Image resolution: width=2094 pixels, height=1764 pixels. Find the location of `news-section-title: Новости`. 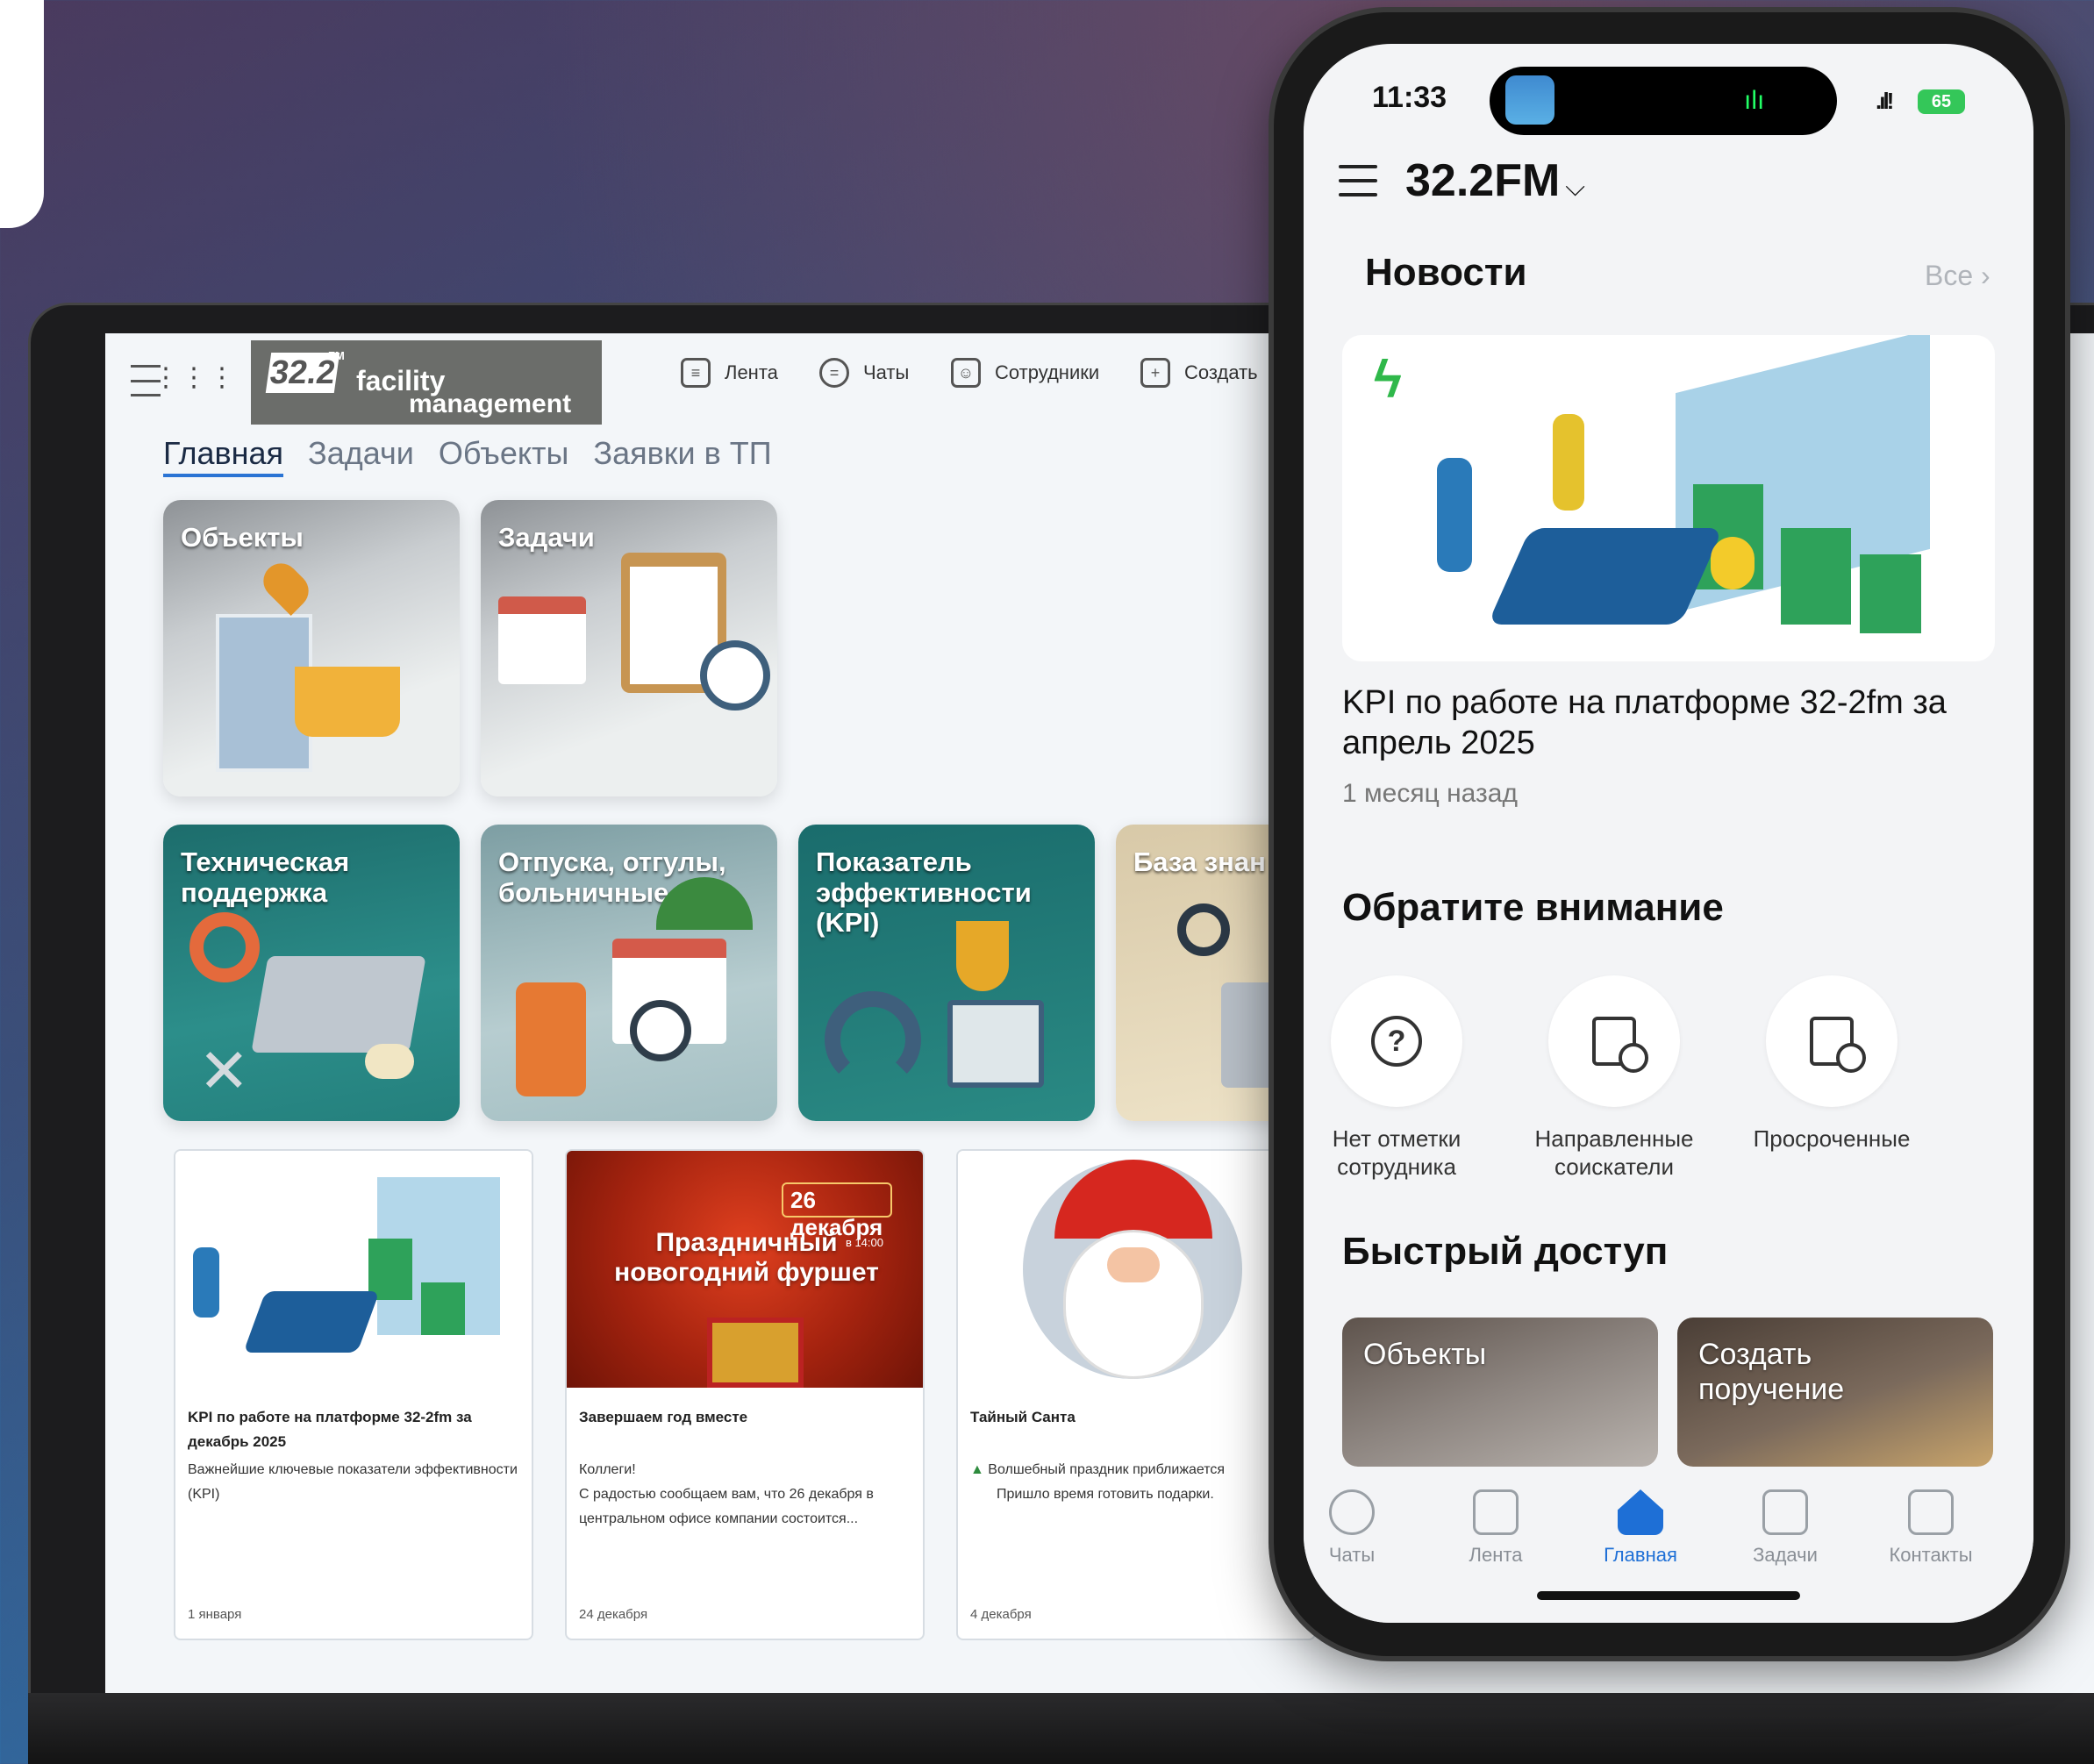

news-section-title: Новости is located at coordinates (1446, 272).